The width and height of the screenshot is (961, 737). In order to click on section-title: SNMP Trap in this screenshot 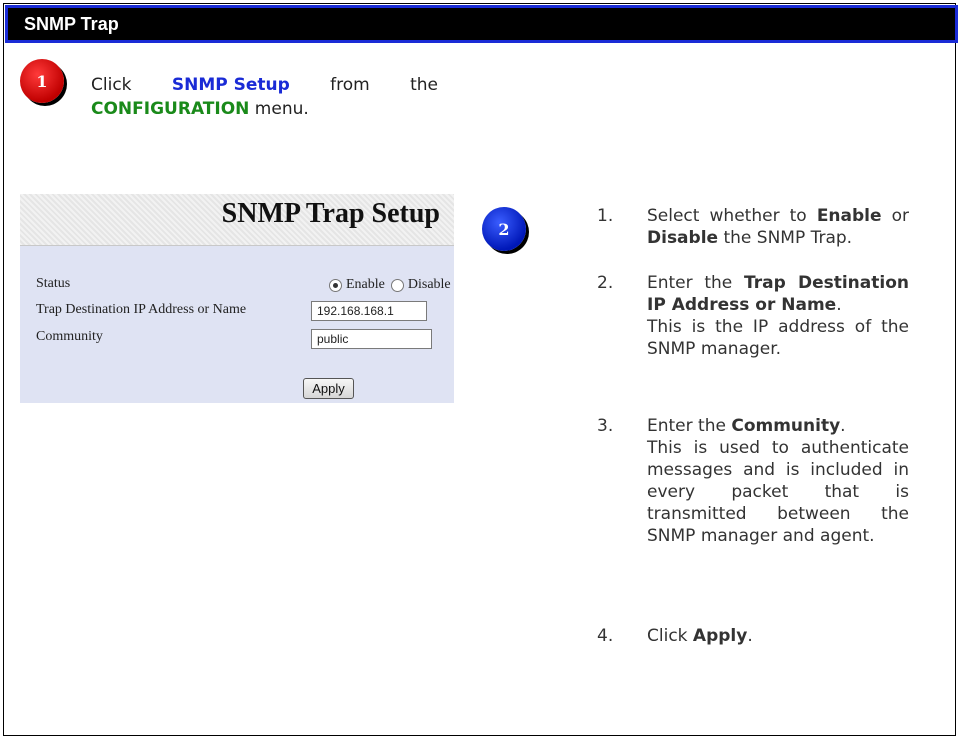, I will do `click(71, 24)`.